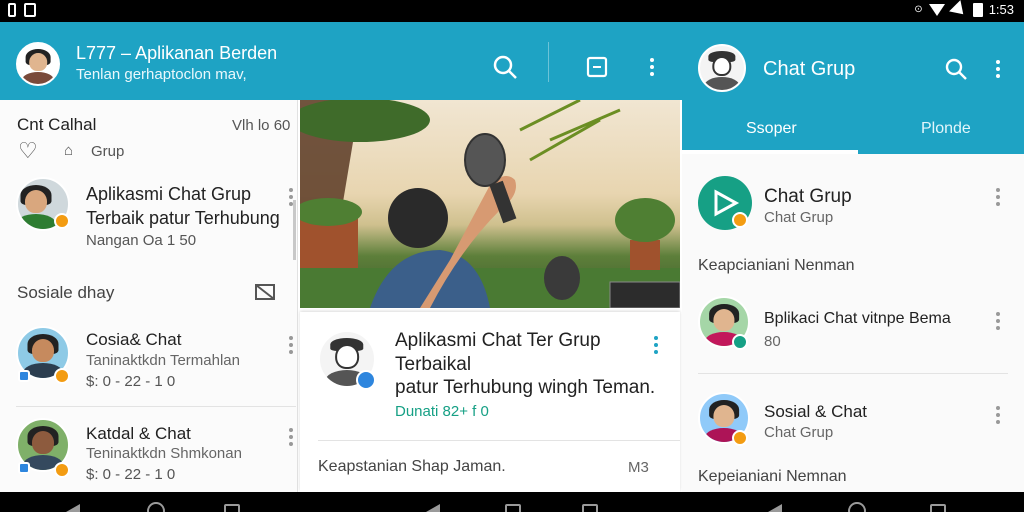 The width and height of the screenshot is (1024, 512). Describe the element at coordinates (958, 10) in the screenshot. I see `signal-icon` at that location.